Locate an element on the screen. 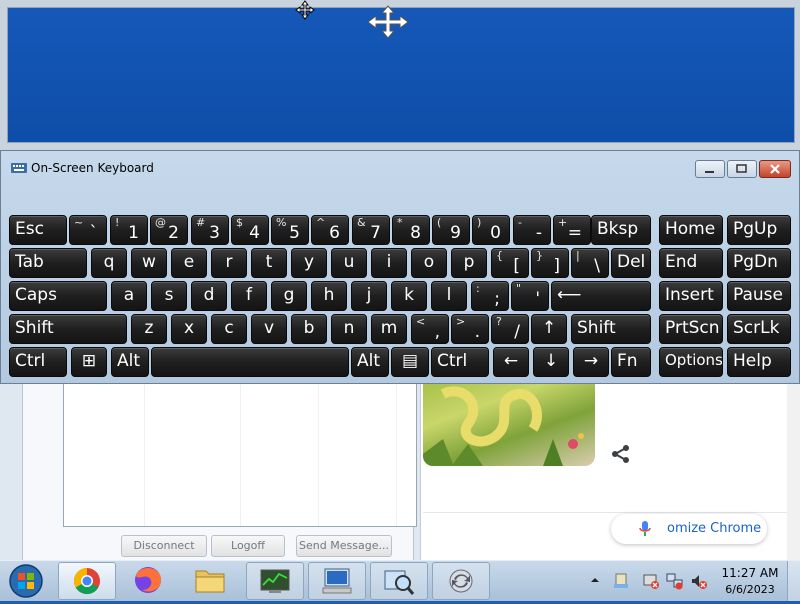  key-esc: Esc is located at coordinates (38, 230).